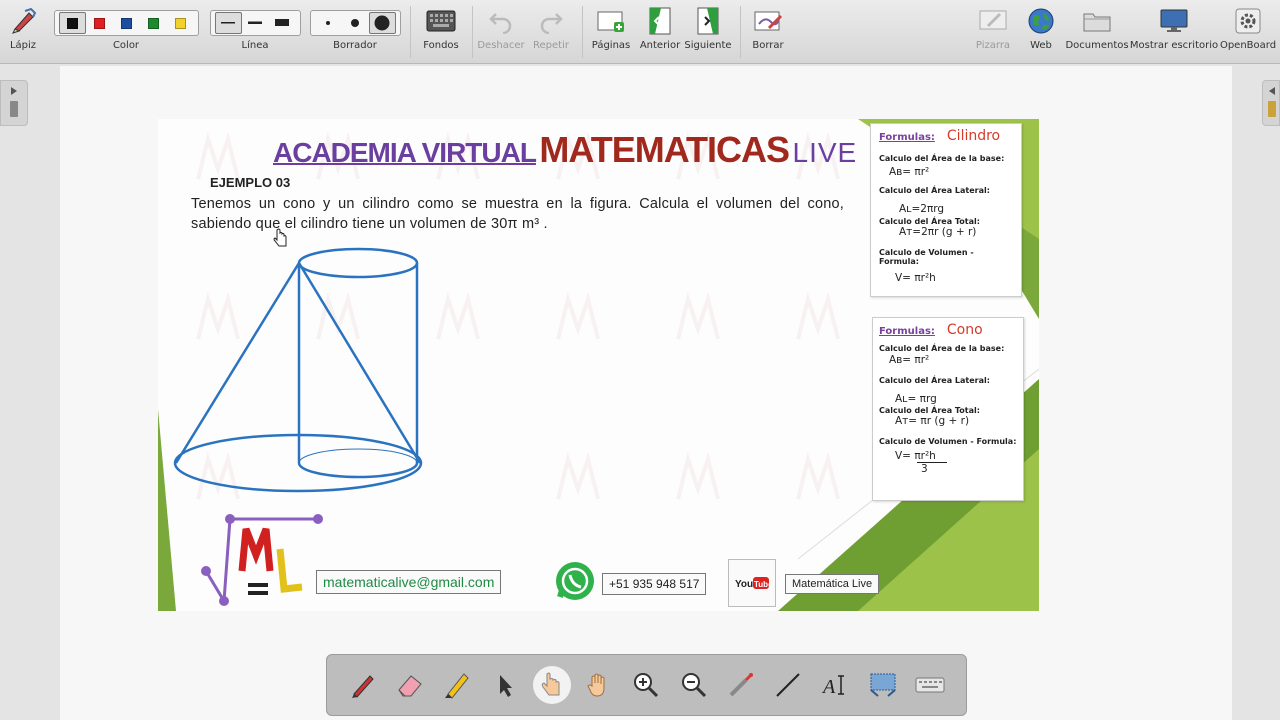 Image resolution: width=1280 pixels, height=720 pixels. I want to click on zoom-in-tool, so click(646, 685).